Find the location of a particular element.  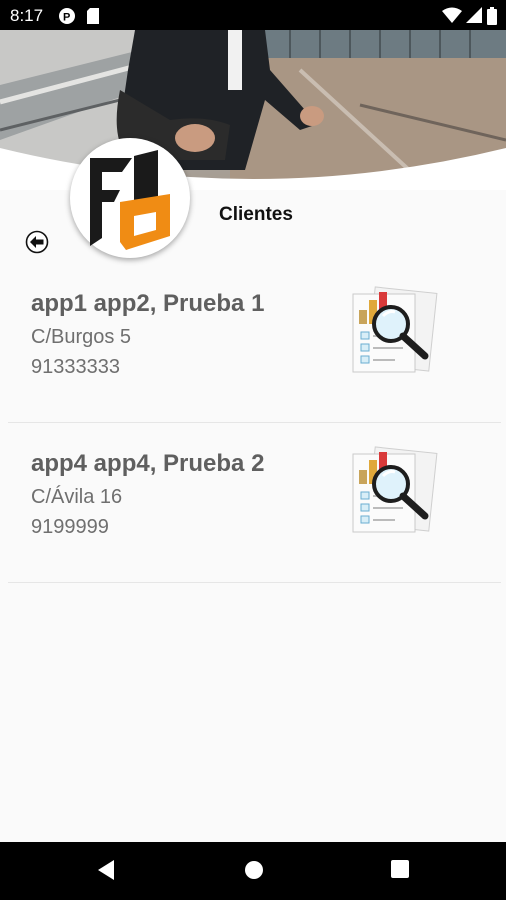

status-bar: 8:17 P is located at coordinates (253, 15).